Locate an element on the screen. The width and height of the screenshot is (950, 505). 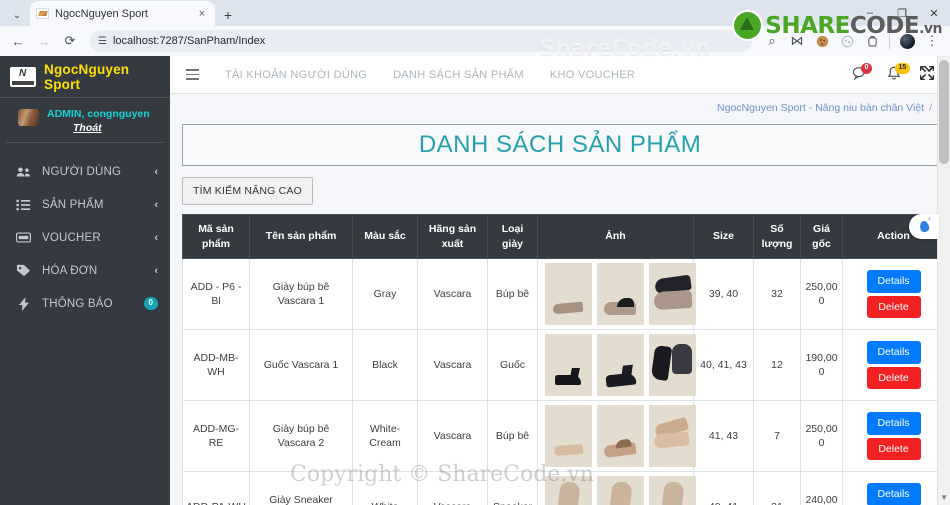
user-name: ADMIN, congnguyen is located at coordinates (98, 114).